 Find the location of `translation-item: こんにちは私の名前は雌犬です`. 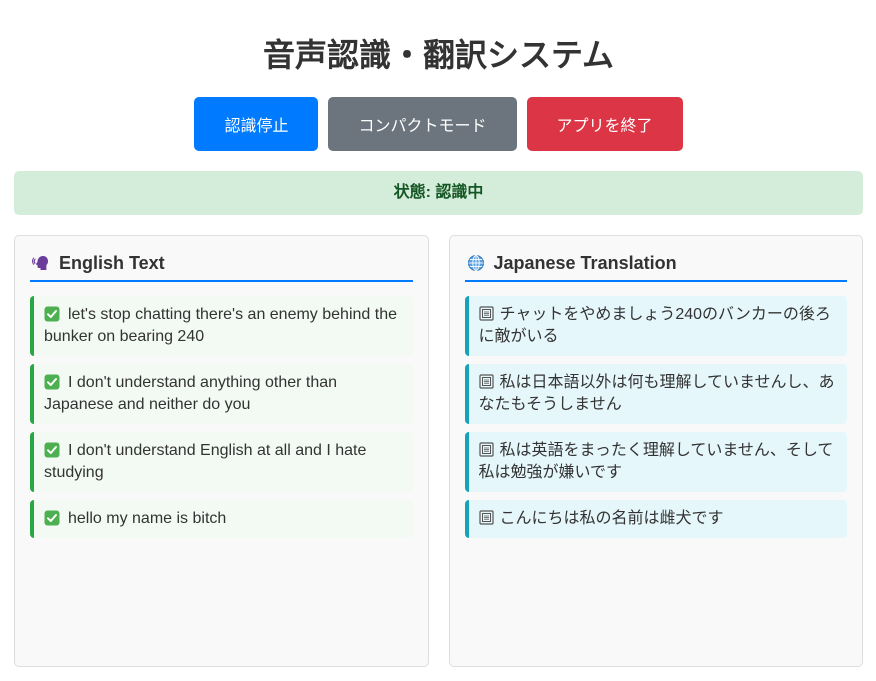

translation-item: こんにちは私の名前は雌犬です is located at coordinates (655, 519).